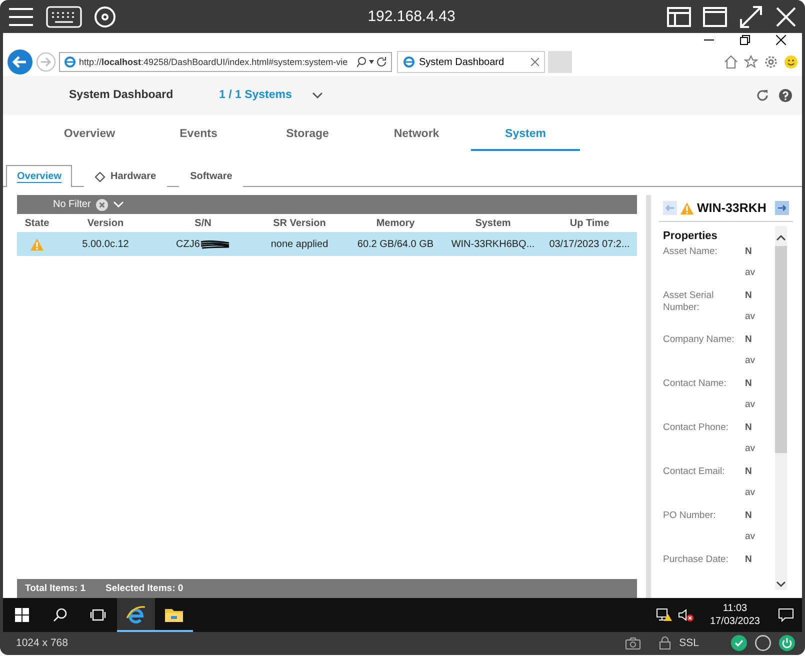 The height and width of the screenshot is (659, 805). What do you see at coordinates (665, 643) in the screenshot?
I see `lock-icon` at bounding box center [665, 643].